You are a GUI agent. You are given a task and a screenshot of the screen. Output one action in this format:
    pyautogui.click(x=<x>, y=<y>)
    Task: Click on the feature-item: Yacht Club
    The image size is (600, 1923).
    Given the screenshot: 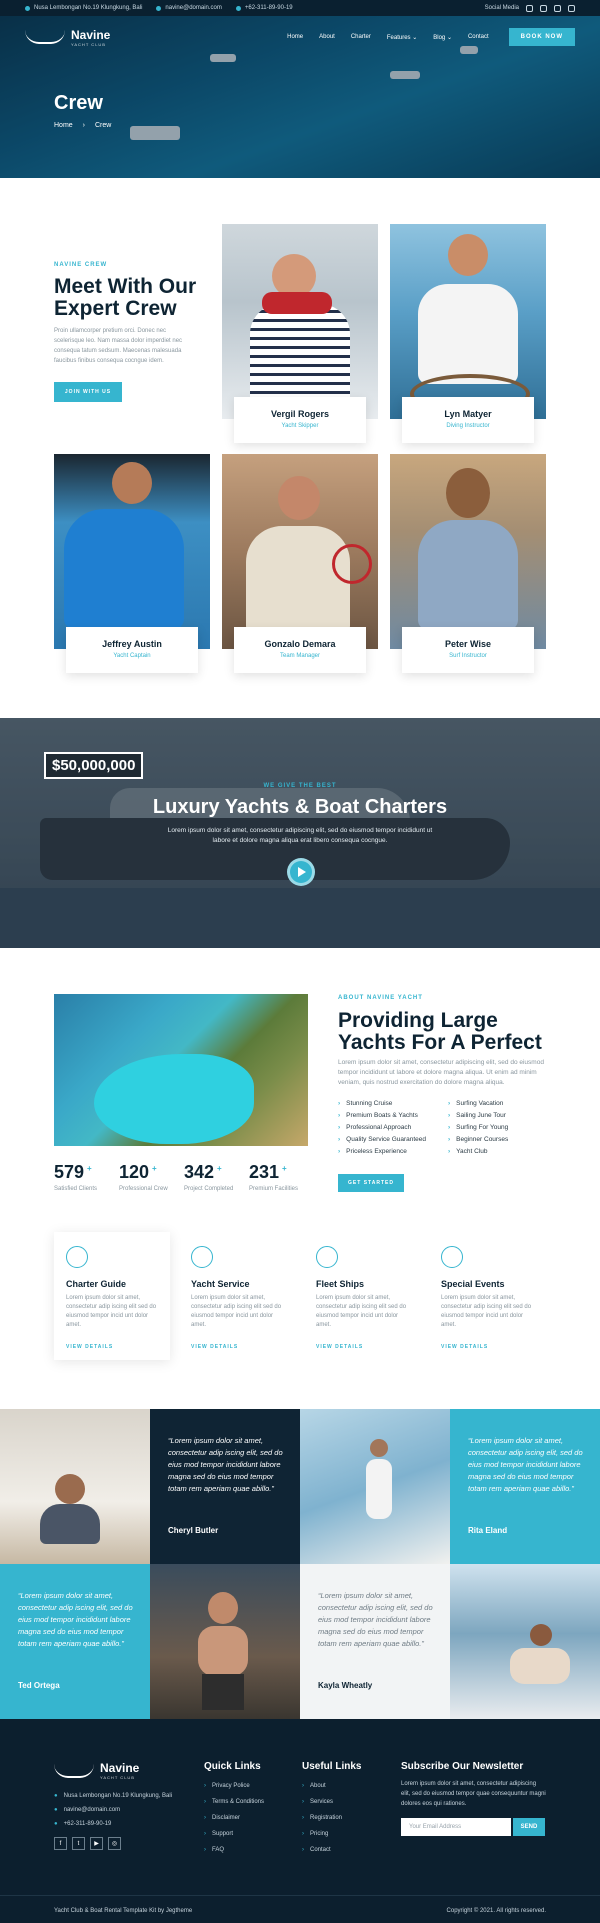 What is the action you would take?
    pyautogui.click(x=503, y=1151)
    